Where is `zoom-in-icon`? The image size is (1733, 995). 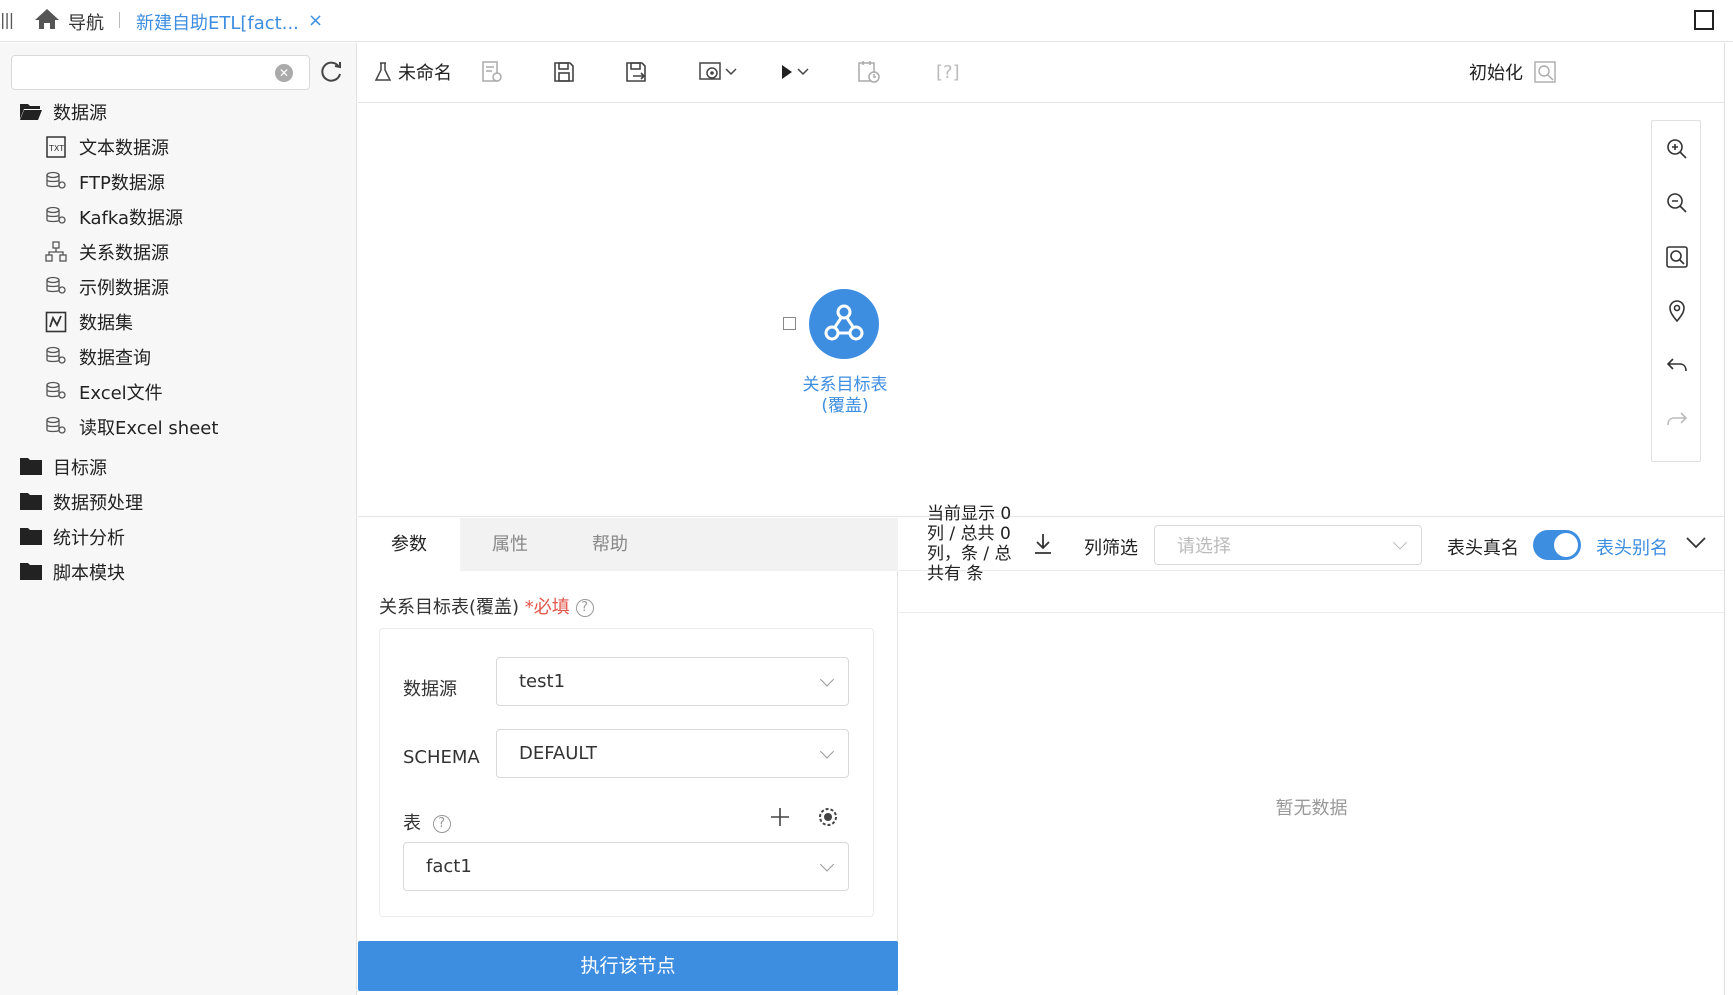 zoom-in-icon is located at coordinates (1677, 149).